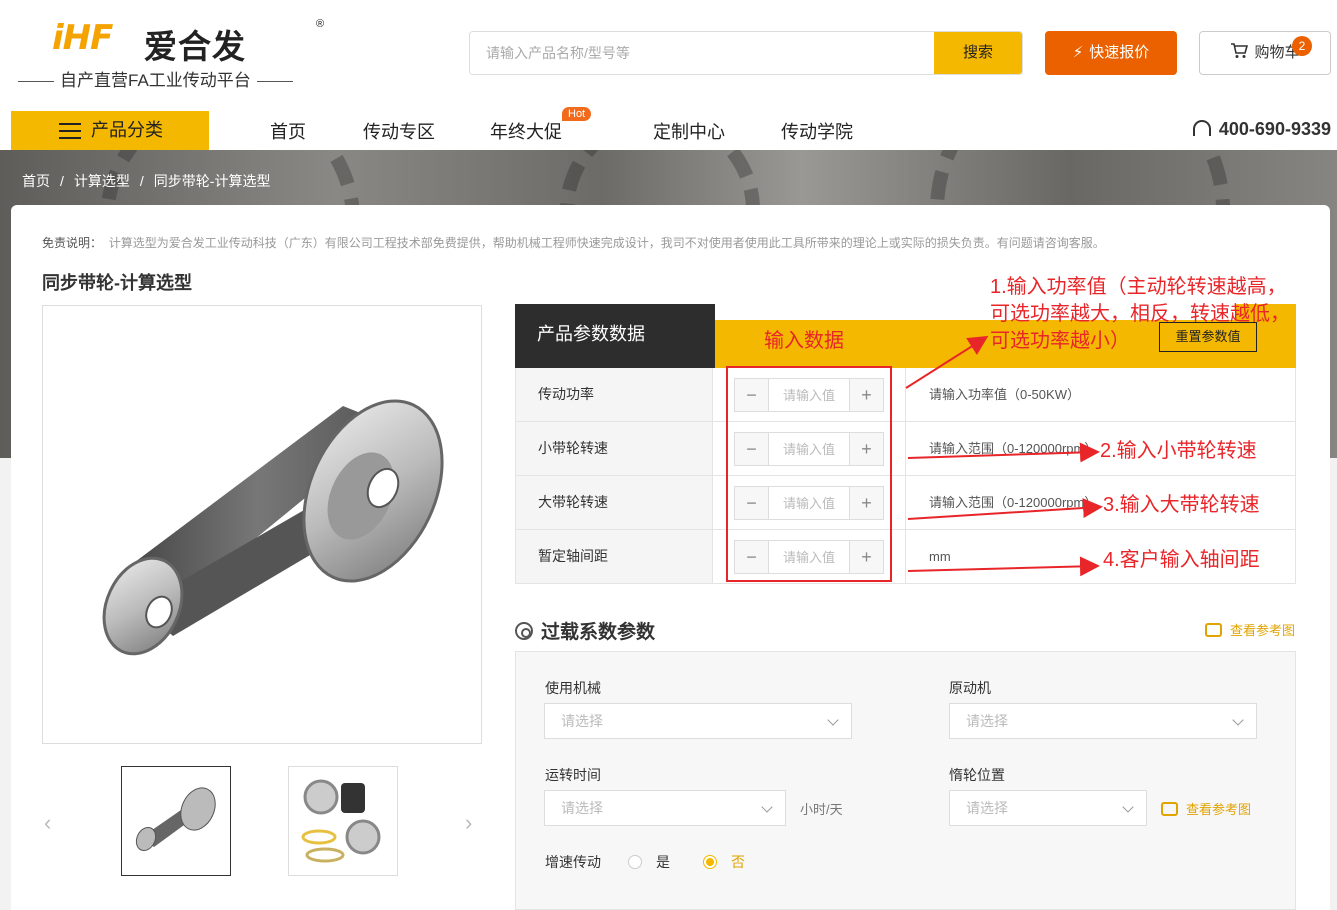 The width and height of the screenshot is (1337, 910). Describe the element at coordinates (1274, 129) in the screenshot. I see `hotline-number: 400-690-9339` at that location.